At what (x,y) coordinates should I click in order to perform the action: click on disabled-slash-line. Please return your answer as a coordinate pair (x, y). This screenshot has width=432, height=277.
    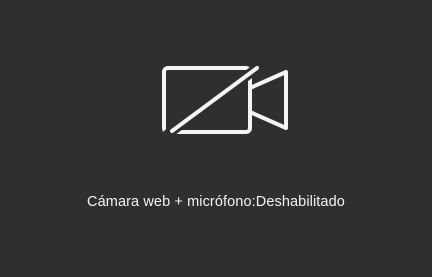
    Looking at the image, I should click on (214, 99).